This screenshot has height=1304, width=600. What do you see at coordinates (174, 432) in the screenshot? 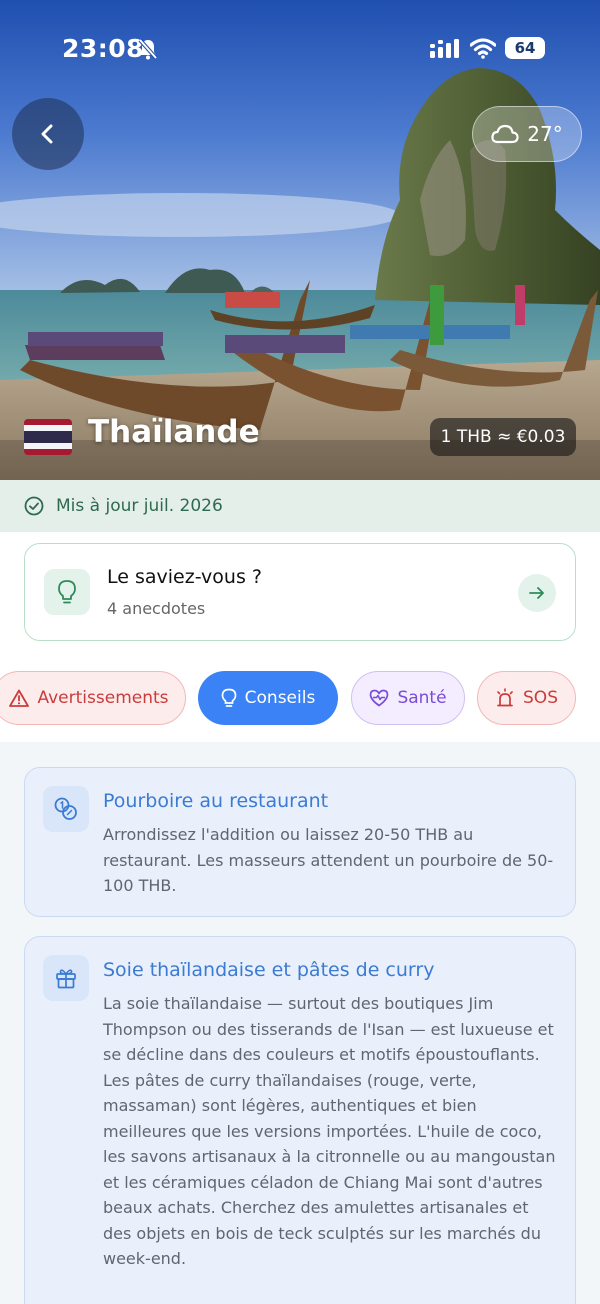
I see `country-title: Thaïlande` at bounding box center [174, 432].